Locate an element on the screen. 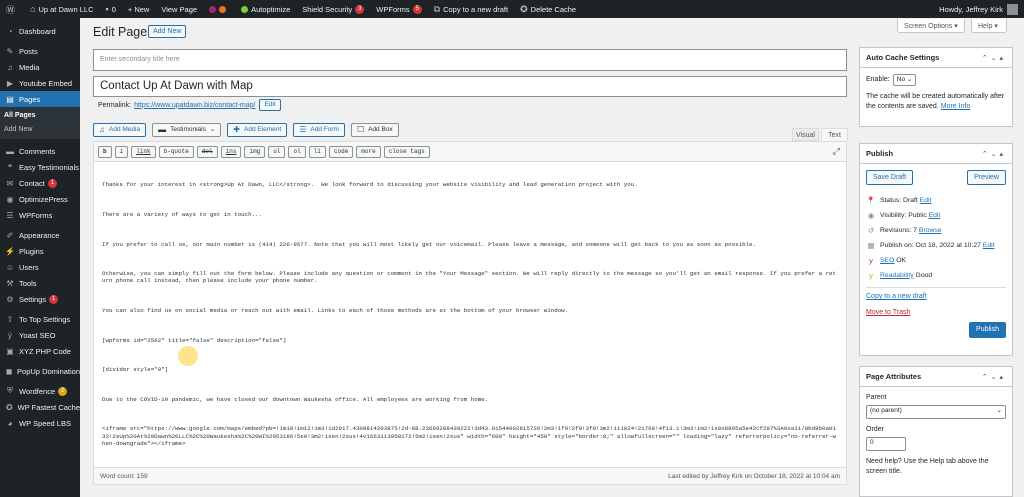  fullscreen-icon: ⤢ is located at coordinates (836, 151).